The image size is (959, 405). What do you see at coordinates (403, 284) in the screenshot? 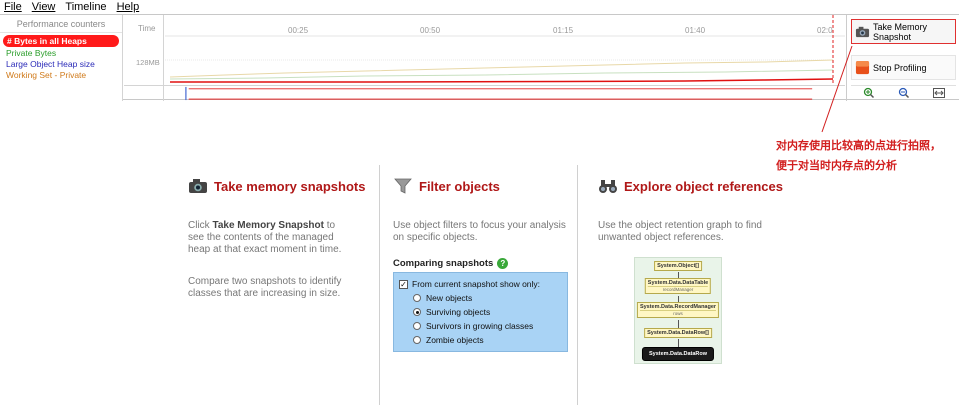
I see `show-only-checkbox: ✓` at bounding box center [403, 284].